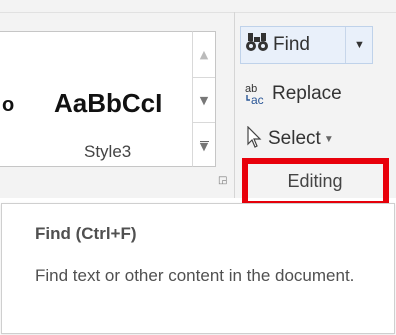 The height and width of the screenshot is (335, 396). I want to click on gallery-scroll-down-button: ▼, so click(204, 99).